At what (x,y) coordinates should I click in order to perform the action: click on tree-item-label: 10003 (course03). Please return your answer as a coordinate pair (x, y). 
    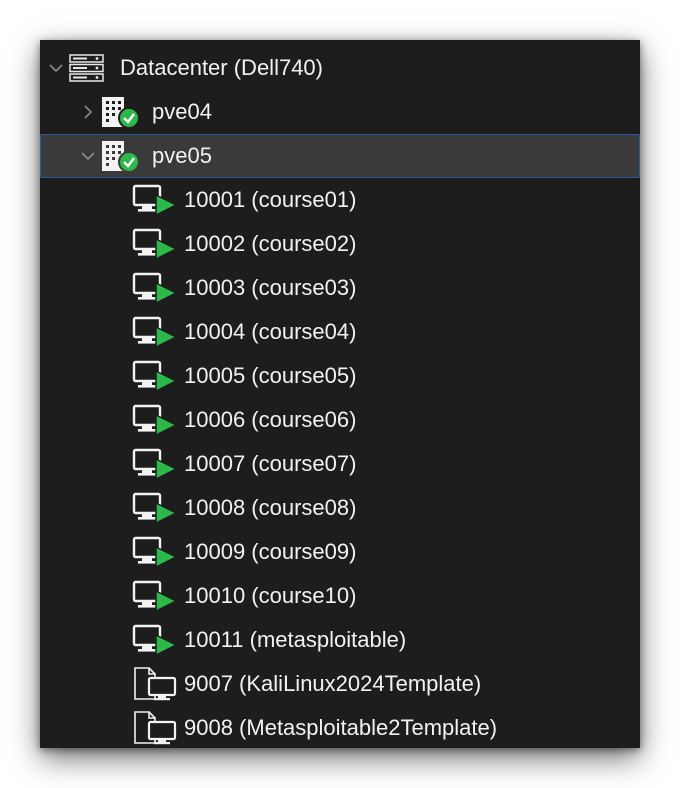
    Looking at the image, I should click on (270, 287).